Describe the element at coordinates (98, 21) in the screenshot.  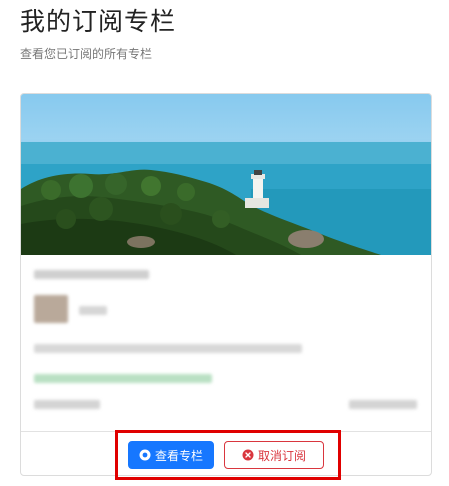
I see `page-title: 我的订阅专栏` at that location.